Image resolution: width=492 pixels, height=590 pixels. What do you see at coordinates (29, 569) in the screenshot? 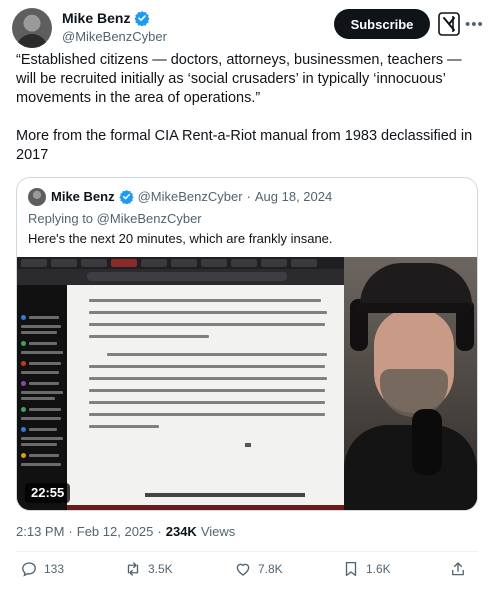
I see `reply-icon` at bounding box center [29, 569].